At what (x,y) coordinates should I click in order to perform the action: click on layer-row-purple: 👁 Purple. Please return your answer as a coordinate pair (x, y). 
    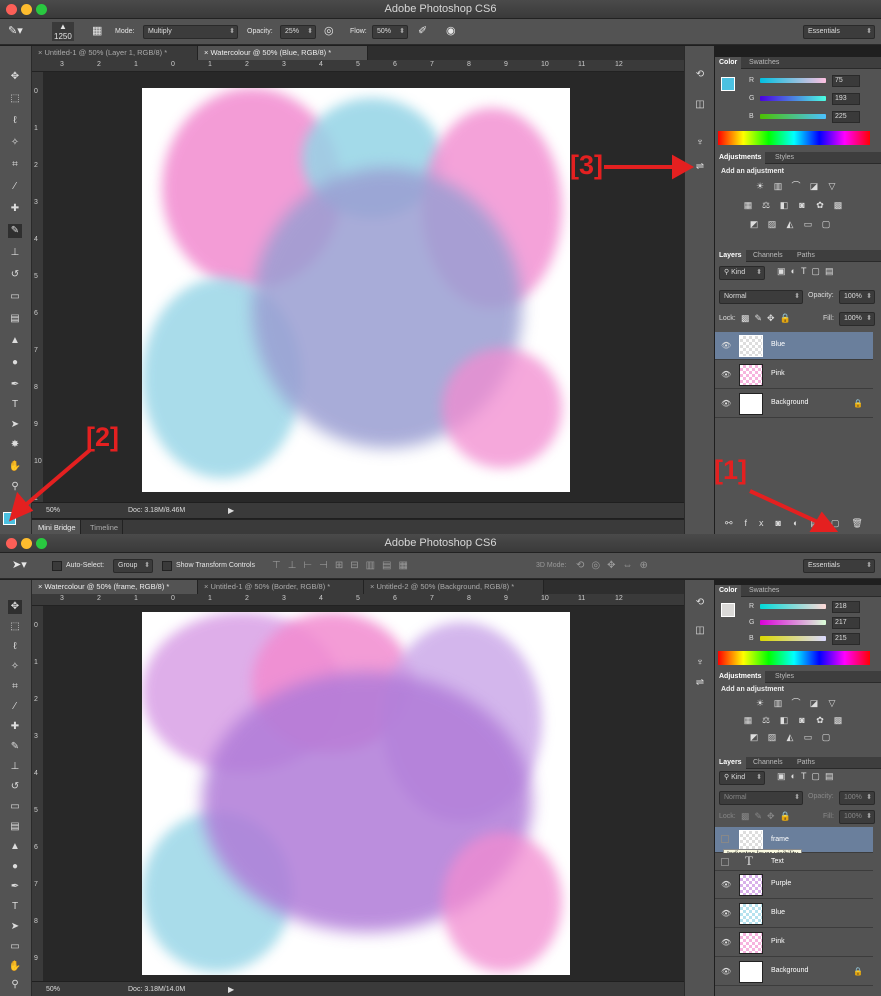
    Looking at the image, I should click on (794, 885).